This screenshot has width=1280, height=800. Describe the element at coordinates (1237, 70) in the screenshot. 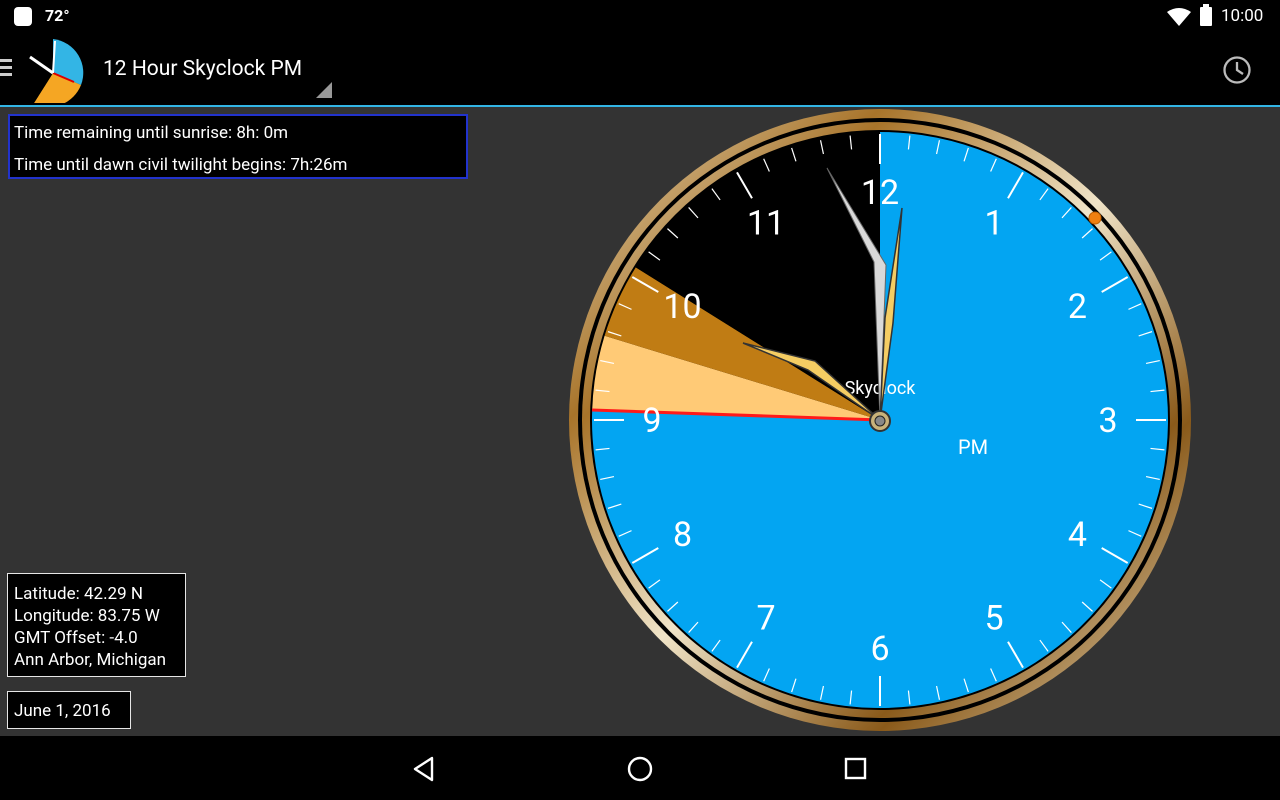

I see `clock-action-icon` at that location.